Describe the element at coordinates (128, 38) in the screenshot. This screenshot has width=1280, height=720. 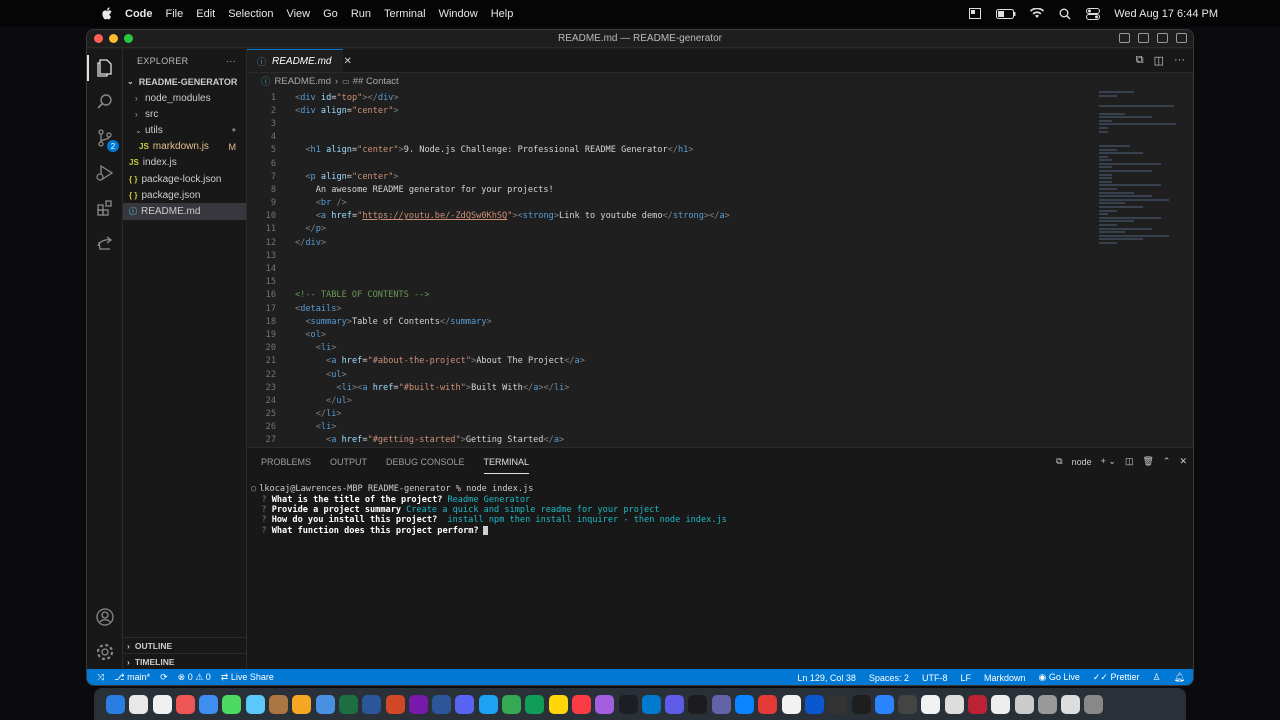
I see `zoom-window-button` at that location.